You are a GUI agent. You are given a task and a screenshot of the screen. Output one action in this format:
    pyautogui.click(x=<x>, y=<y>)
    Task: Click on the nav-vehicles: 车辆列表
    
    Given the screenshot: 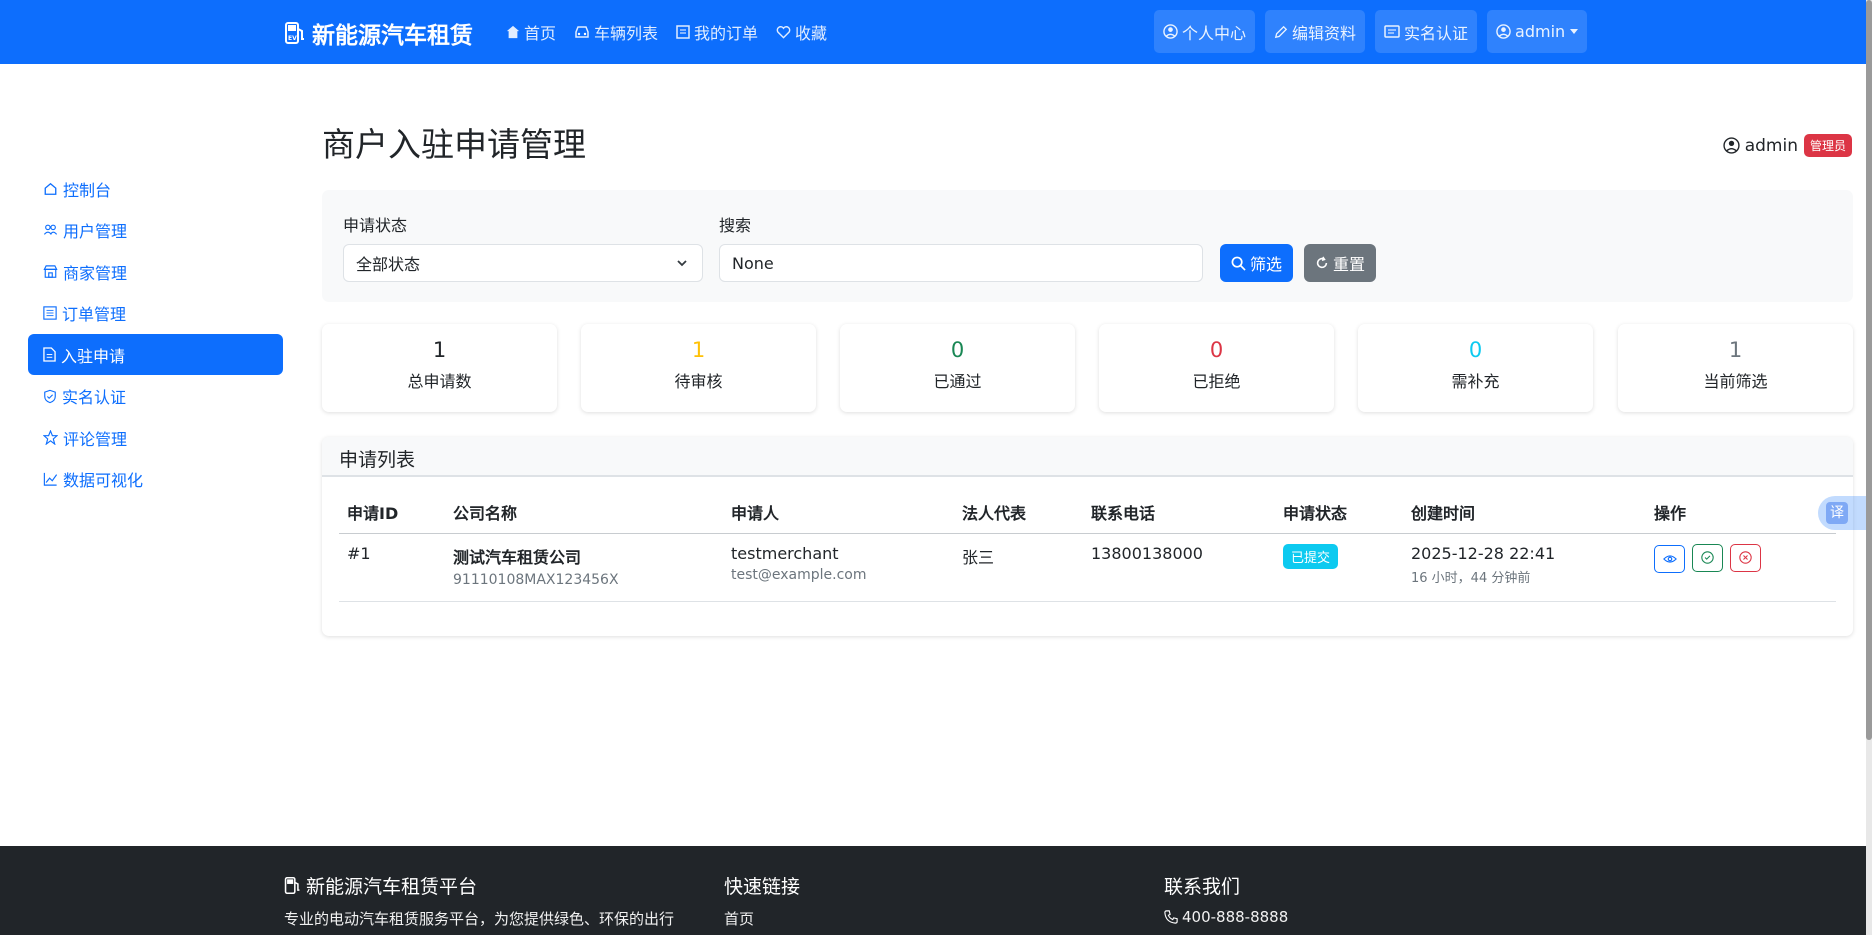 What is the action you would take?
    pyautogui.click(x=616, y=32)
    